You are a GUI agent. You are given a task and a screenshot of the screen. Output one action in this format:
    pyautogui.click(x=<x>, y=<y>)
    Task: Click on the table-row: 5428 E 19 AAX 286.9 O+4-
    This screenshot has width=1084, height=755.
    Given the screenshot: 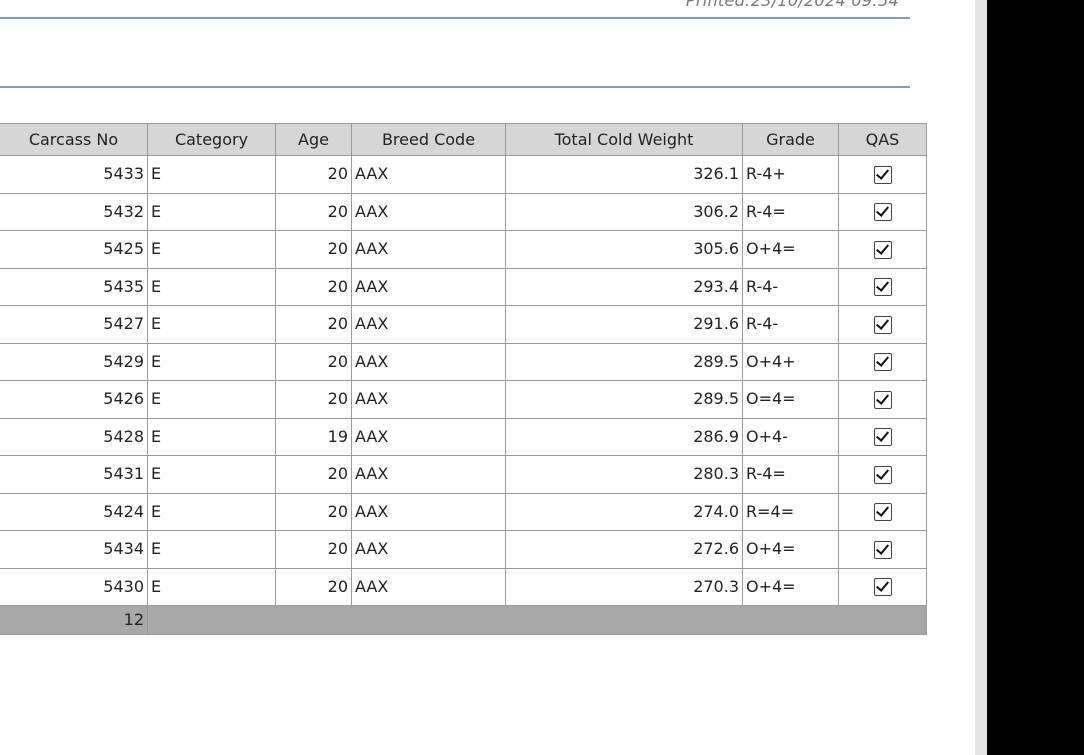 What is the action you would take?
    pyautogui.click(x=463, y=436)
    